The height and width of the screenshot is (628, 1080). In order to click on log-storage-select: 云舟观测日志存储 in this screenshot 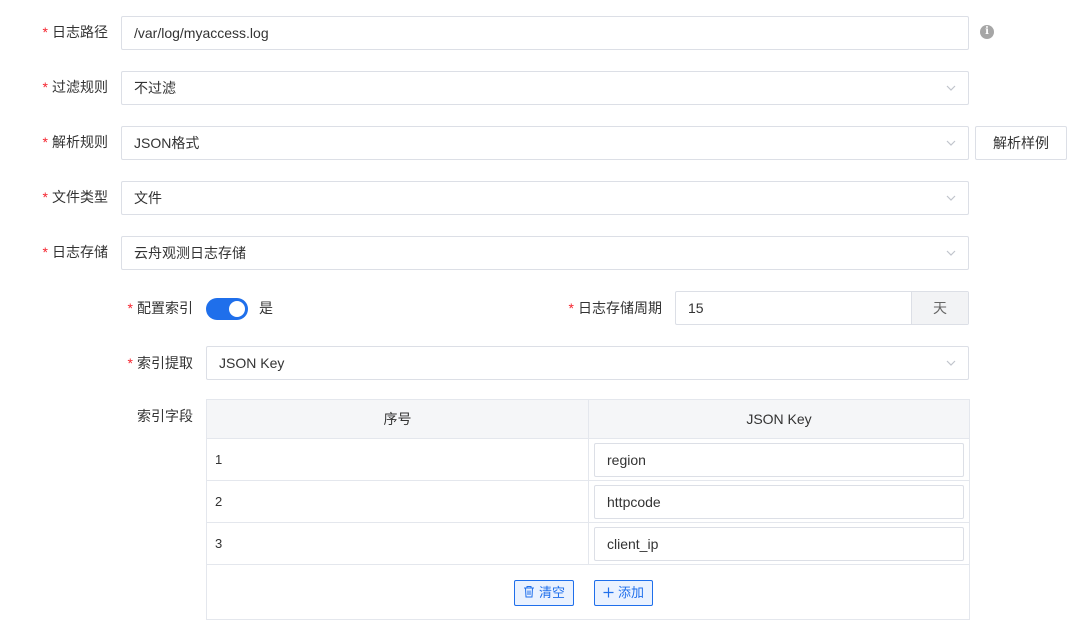, I will do `click(545, 253)`.